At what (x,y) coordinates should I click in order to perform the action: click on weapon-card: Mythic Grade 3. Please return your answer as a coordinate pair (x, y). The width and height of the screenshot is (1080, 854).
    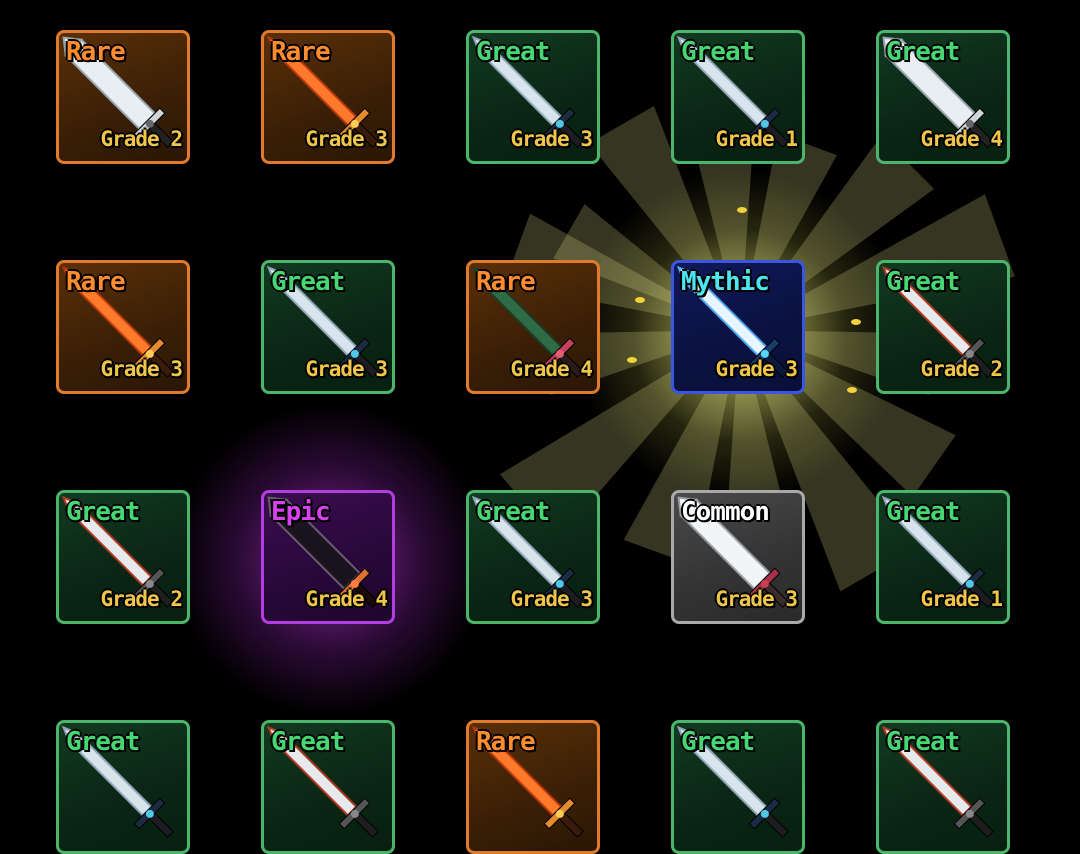
    Looking at the image, I should click on (738, 327).